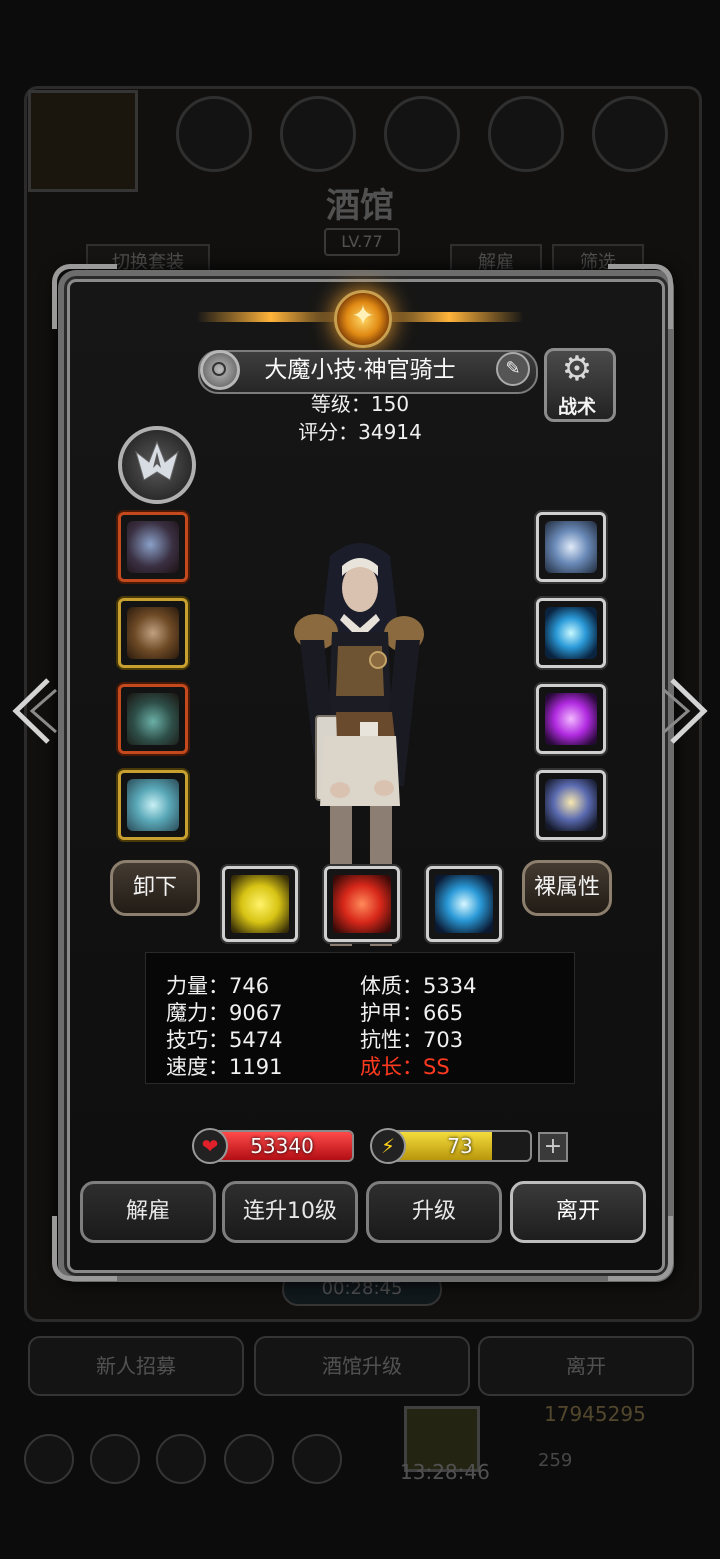 The height and width of the screenshot is (1559, 720). I want to click on background-avatar, so click(83, 141).